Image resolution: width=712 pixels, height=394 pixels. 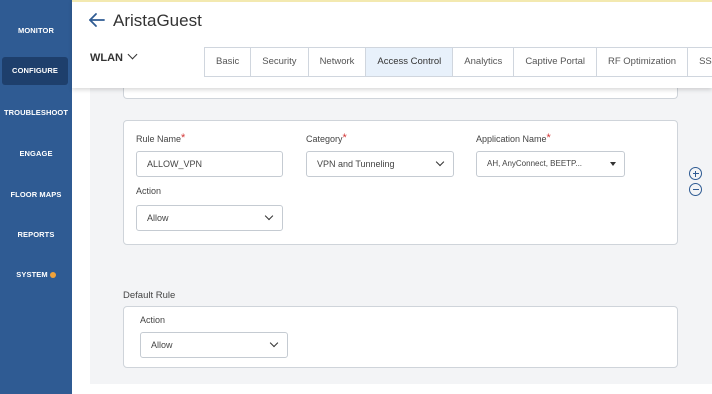 What do you see at coordinates (161, 138) in the screenshot?
I see `rule-name-label: Rule Name*` at bounding box center [161, 138].